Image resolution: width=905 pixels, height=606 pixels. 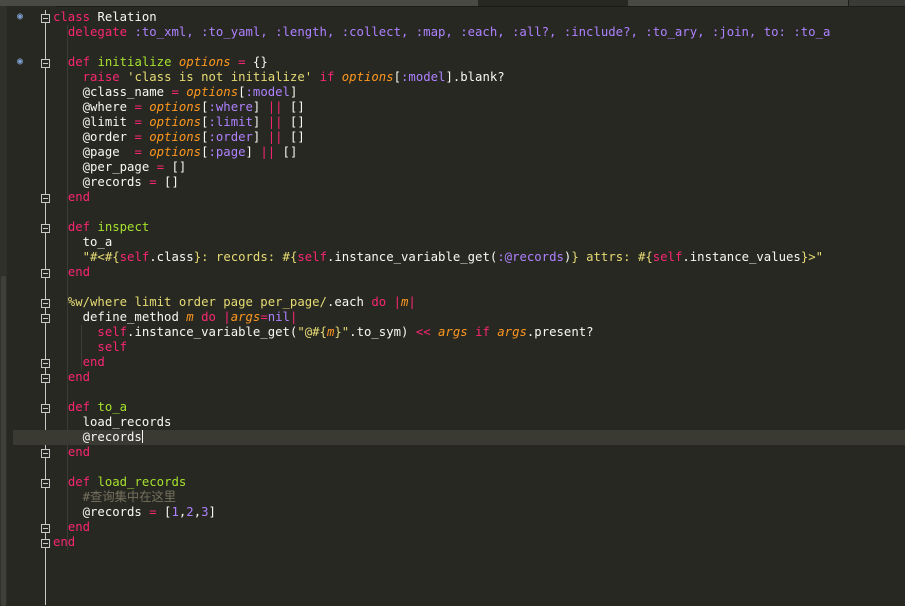 I want to click on code-line: @records = [], so click(x=479, y=182).